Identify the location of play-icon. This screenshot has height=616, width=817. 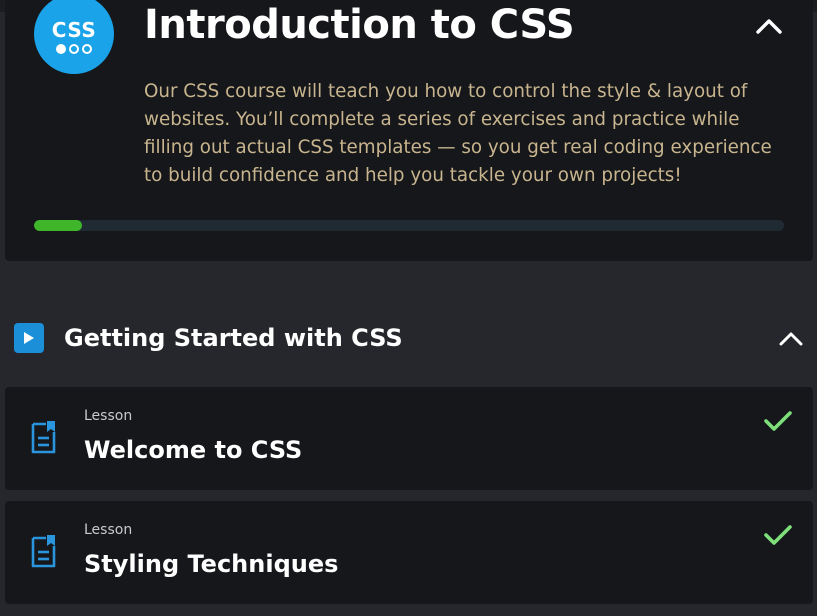
(29, 338).